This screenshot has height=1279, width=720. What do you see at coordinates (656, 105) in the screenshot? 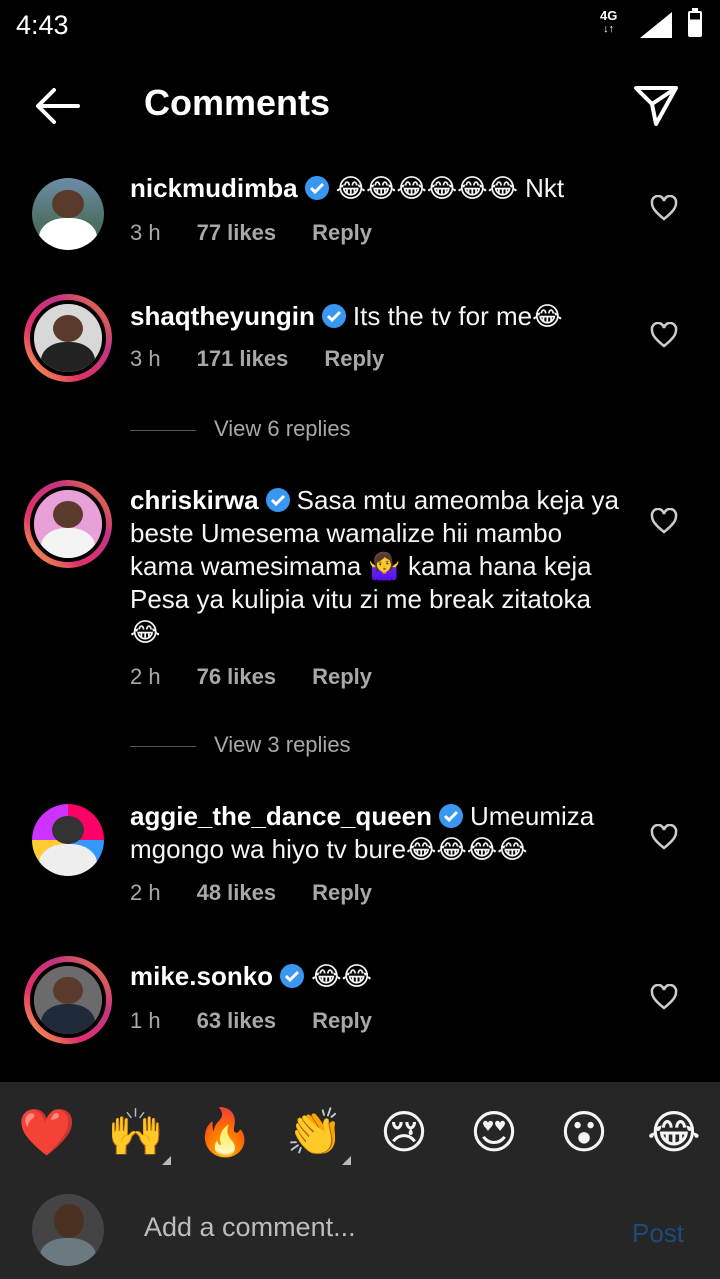
I see `paper-plane-icon` at bounding box center [656, 105].